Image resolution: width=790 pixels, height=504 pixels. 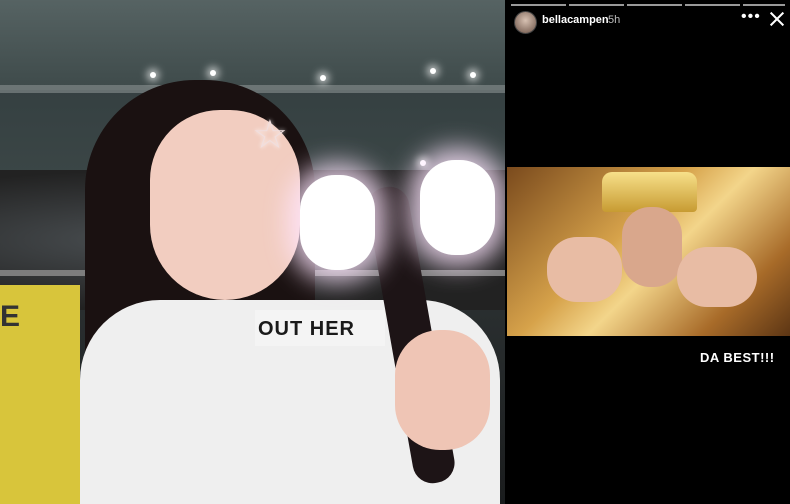 I want to click on story-image, so click(x=648, y=251).